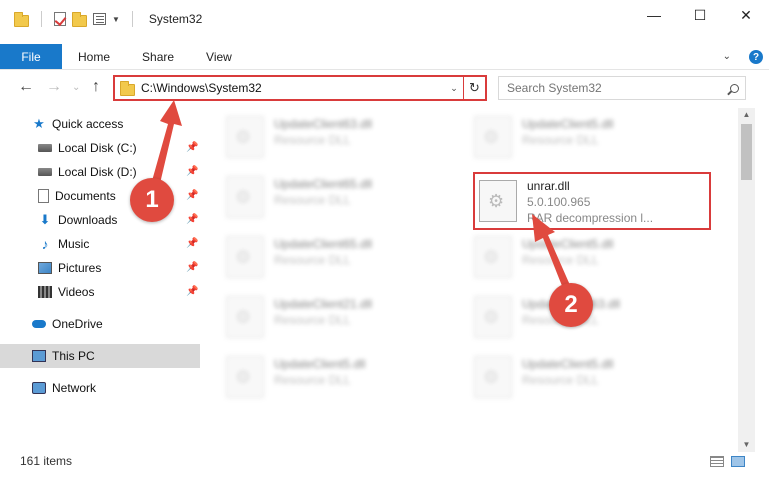 The image size is (769, 480). Describe the element at coordinates (77, 324) in the screenshot. I see `sidebar-item-label: OneDrive` at that location.